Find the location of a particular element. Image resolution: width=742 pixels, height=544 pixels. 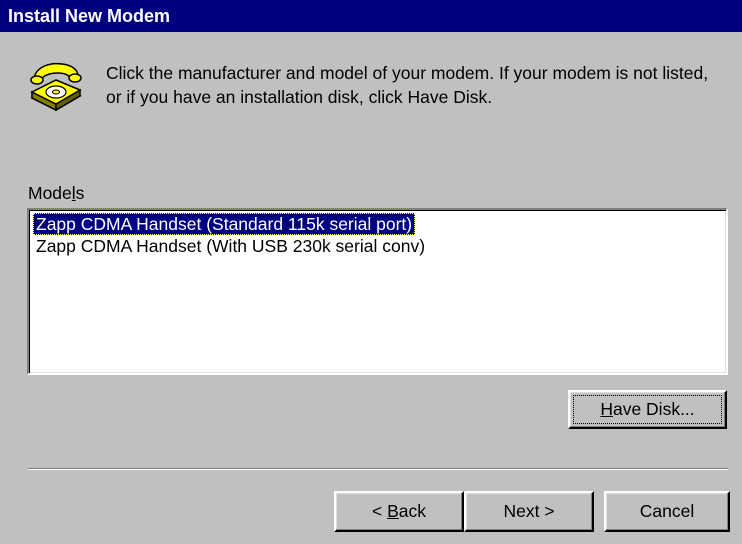

separator is located at coordinates (378, 469).